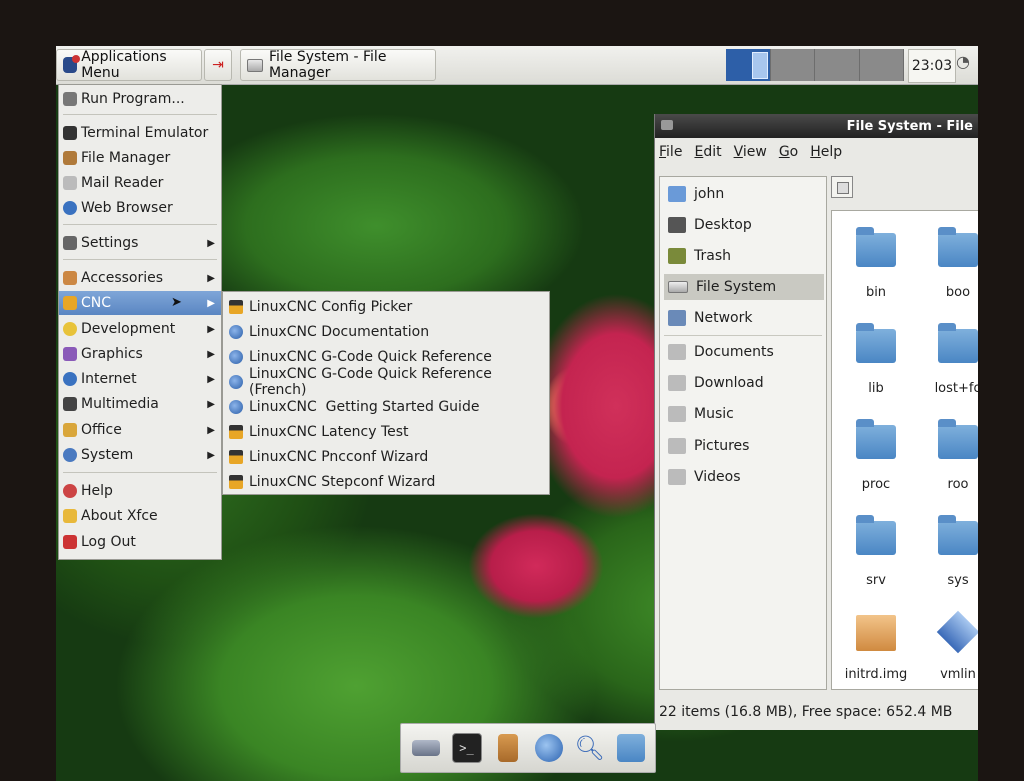 The image size is (1024, 781). I want to click on menu-file: File, so click(670, 152).